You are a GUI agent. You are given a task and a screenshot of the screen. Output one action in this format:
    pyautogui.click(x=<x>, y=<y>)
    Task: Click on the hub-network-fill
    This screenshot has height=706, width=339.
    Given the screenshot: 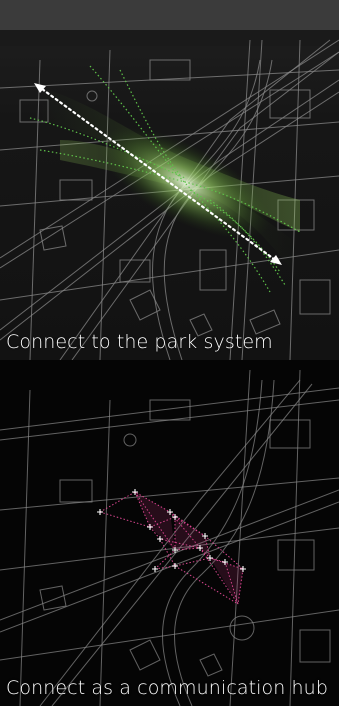 What is the action you would take?
    pyautogui.click(x=189, y=548)
    